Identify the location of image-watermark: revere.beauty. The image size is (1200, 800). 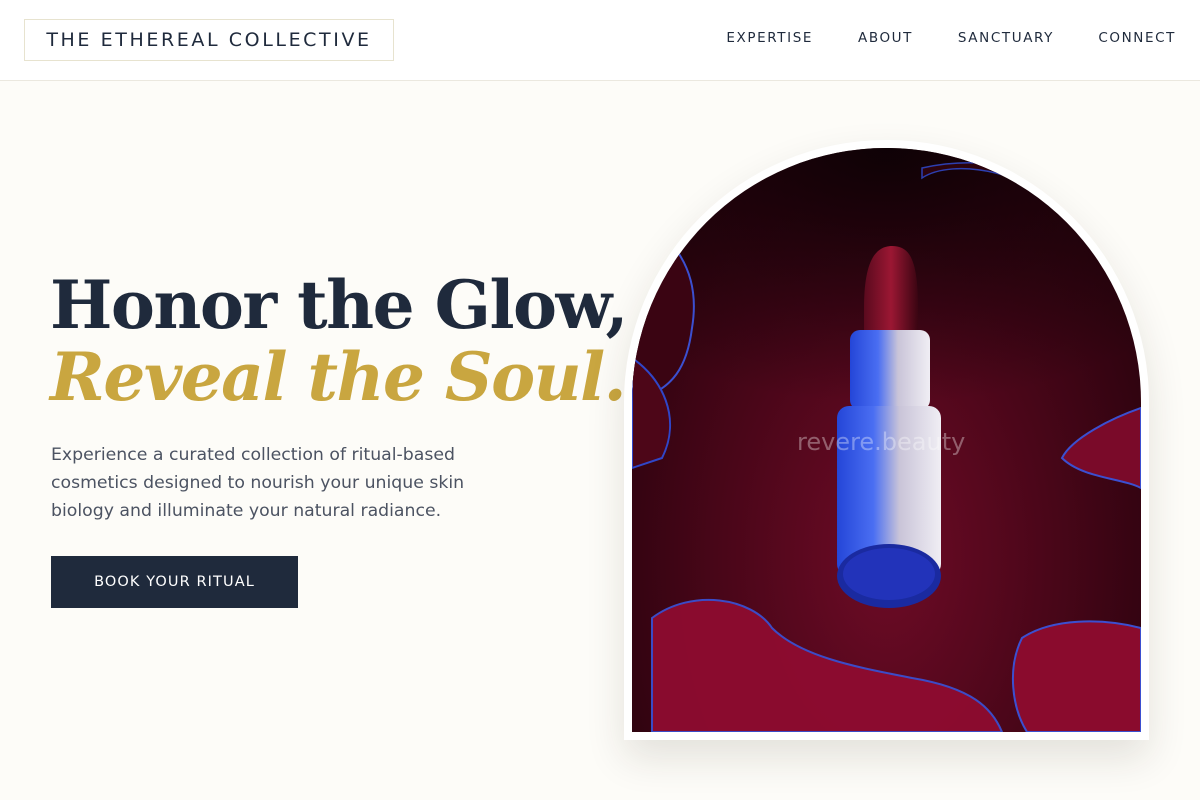
(881, 442).